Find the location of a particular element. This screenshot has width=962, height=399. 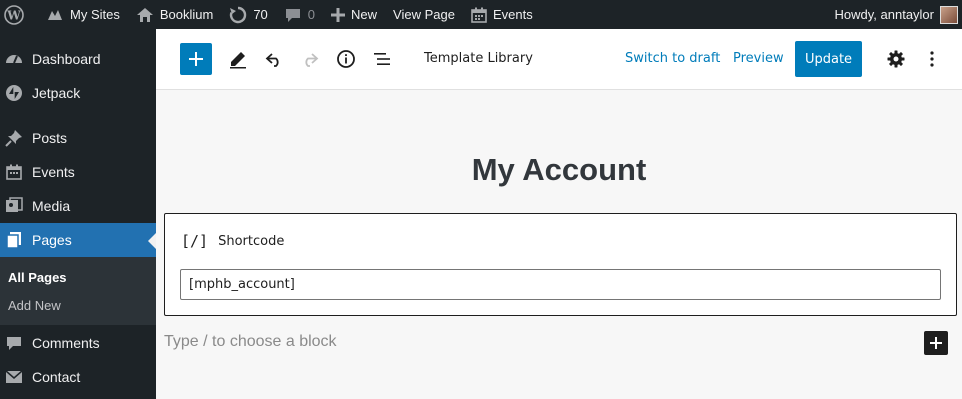

shortcode-block-title: Shortcode is located at coordinates (251, 241).